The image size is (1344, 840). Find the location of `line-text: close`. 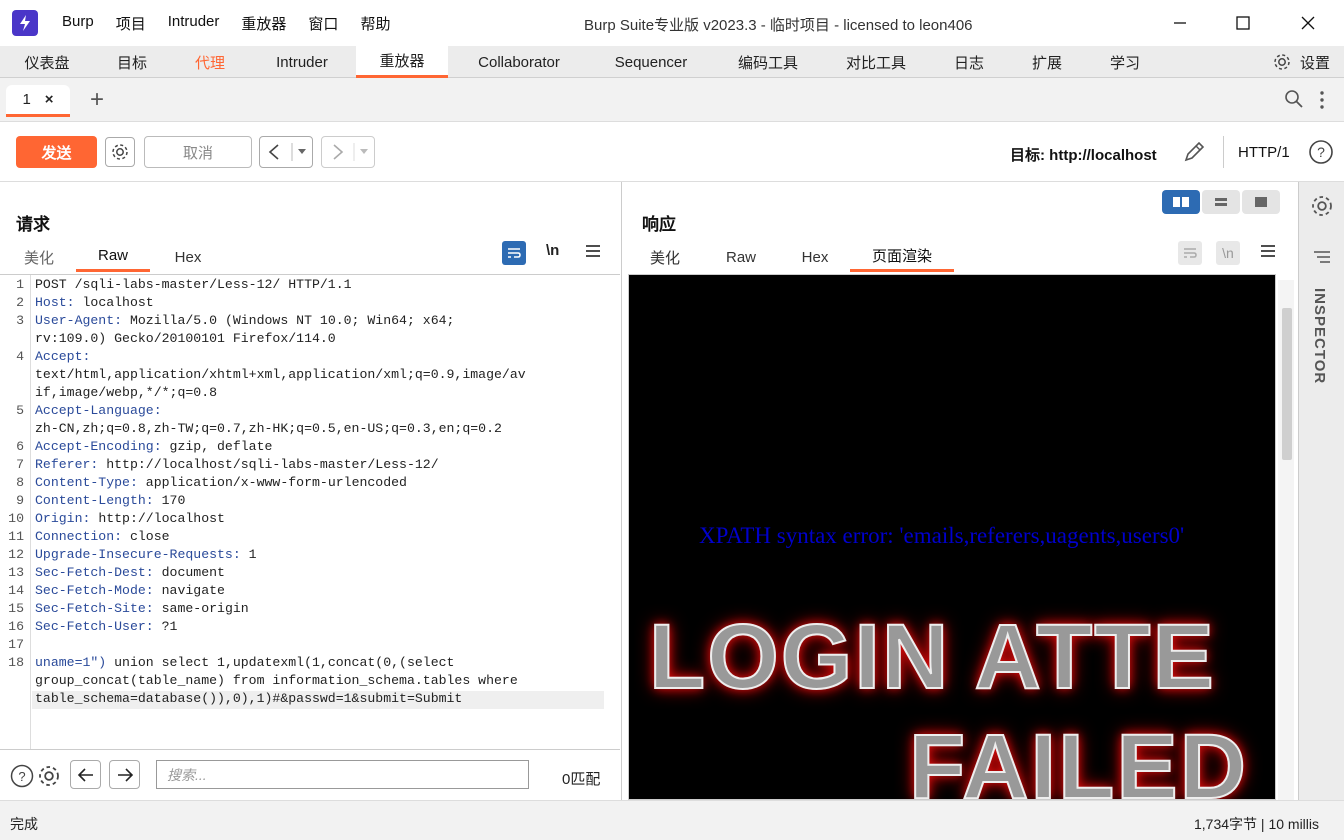

line-text: close is located at coordinates (146, 536).